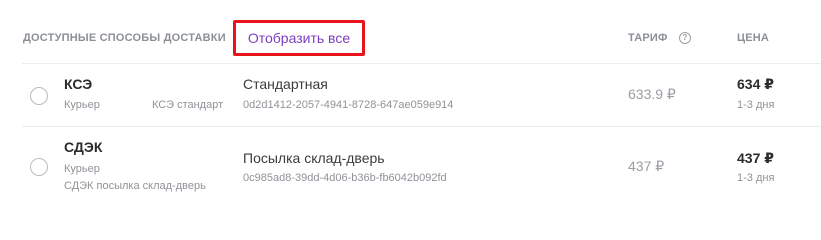 The width and height of the screenshot is (821, 240). I want to click on show-all-link: Отобразить все, so click(299, 38).